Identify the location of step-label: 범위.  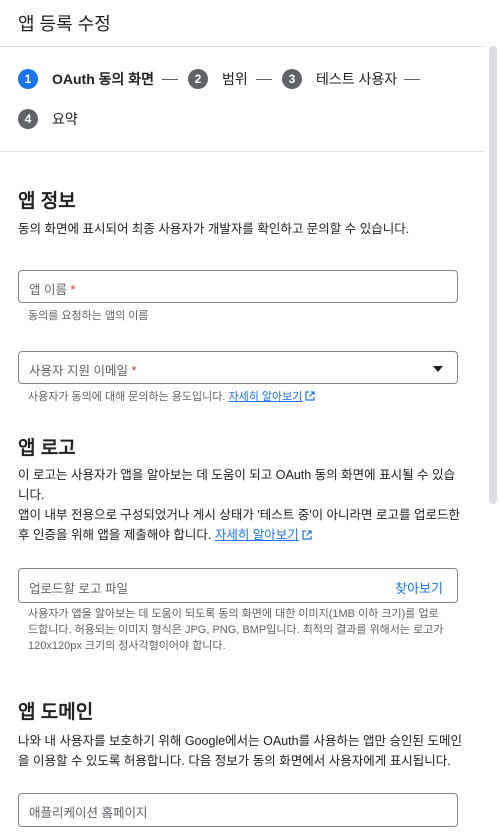
(235, 79).